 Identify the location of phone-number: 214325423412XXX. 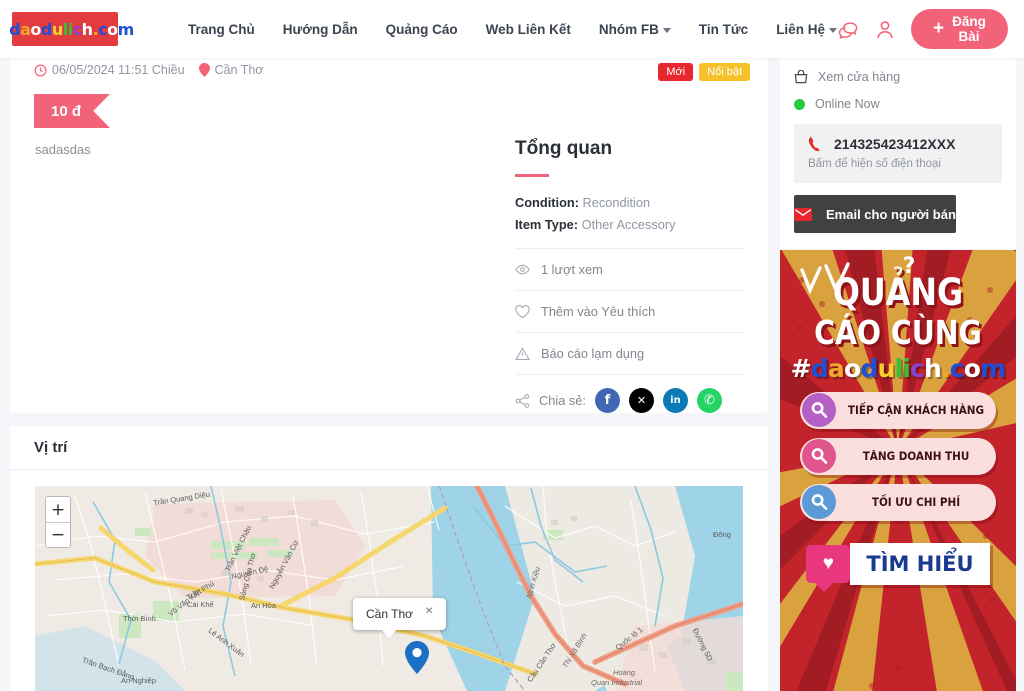
(895, 144).